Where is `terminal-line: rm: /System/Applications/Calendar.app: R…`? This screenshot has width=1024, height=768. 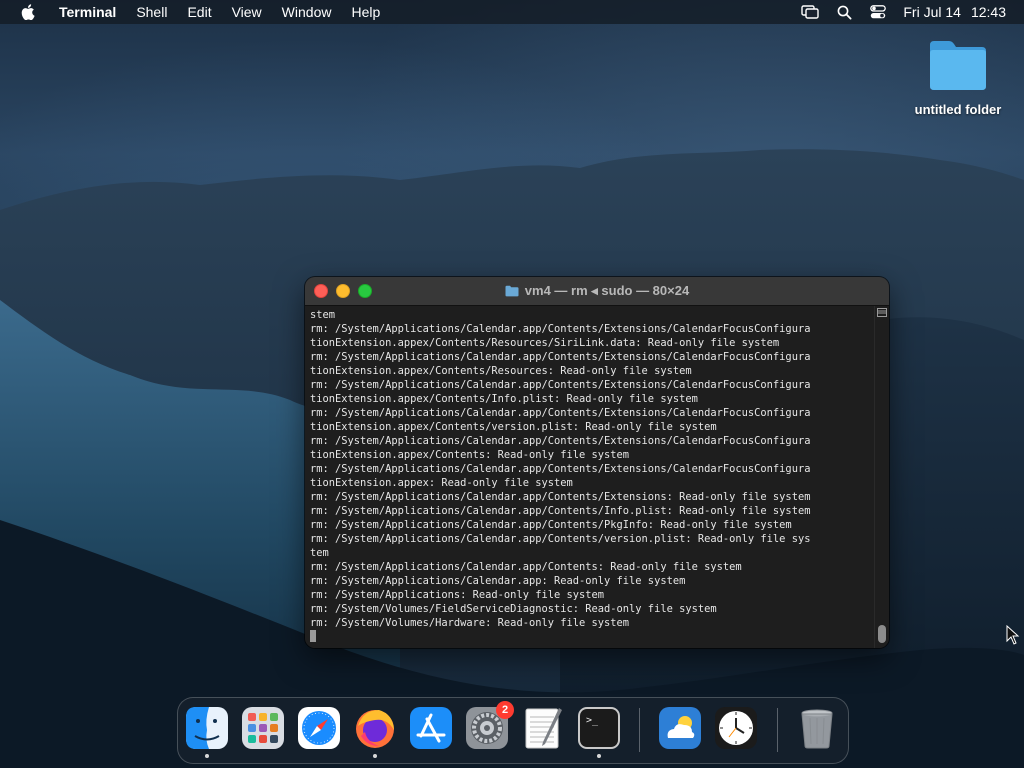 terminal-line: rm: /System/Applications/Calendar.app: R… is located at coordinates (498, 581).